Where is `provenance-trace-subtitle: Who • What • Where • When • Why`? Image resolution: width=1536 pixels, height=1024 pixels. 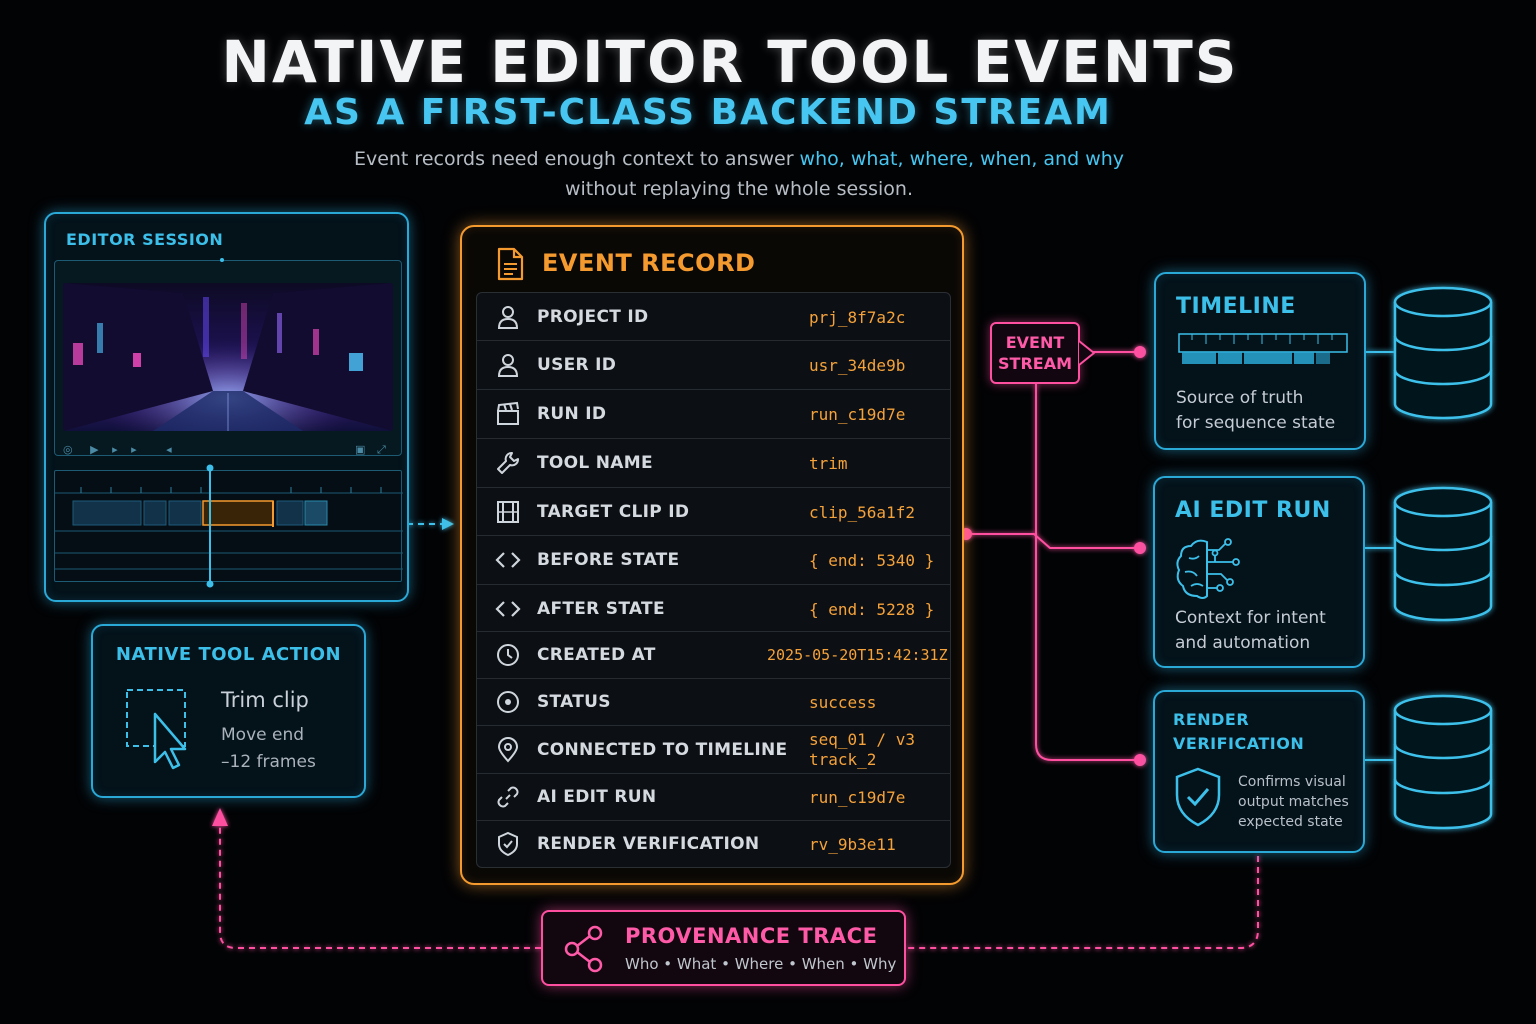 provenance-trace-subtitle: Who • What • Where • When • Why is located at coordinates (761, 964).